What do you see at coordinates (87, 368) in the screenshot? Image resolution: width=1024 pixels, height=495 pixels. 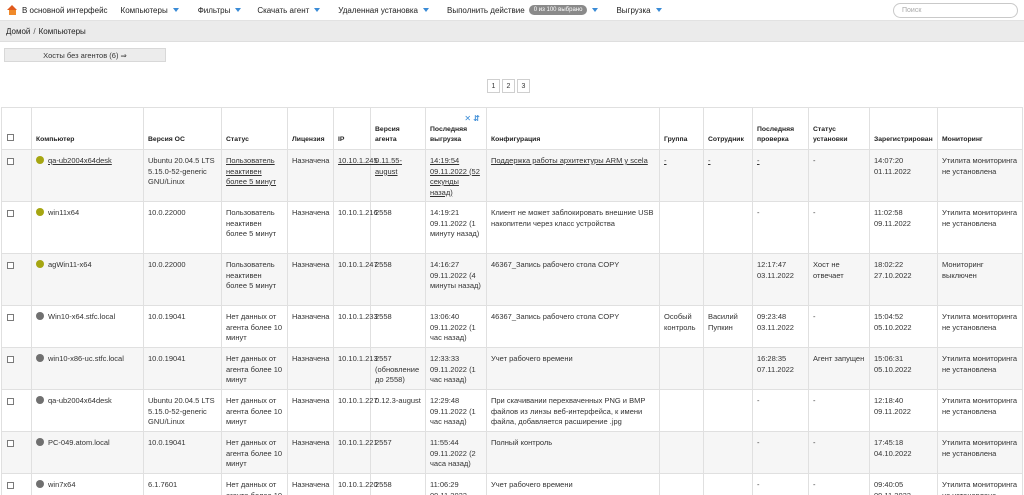 I see `cell-computer: win10-x86-uc.stfc.local` at bounding box center [87, 368].